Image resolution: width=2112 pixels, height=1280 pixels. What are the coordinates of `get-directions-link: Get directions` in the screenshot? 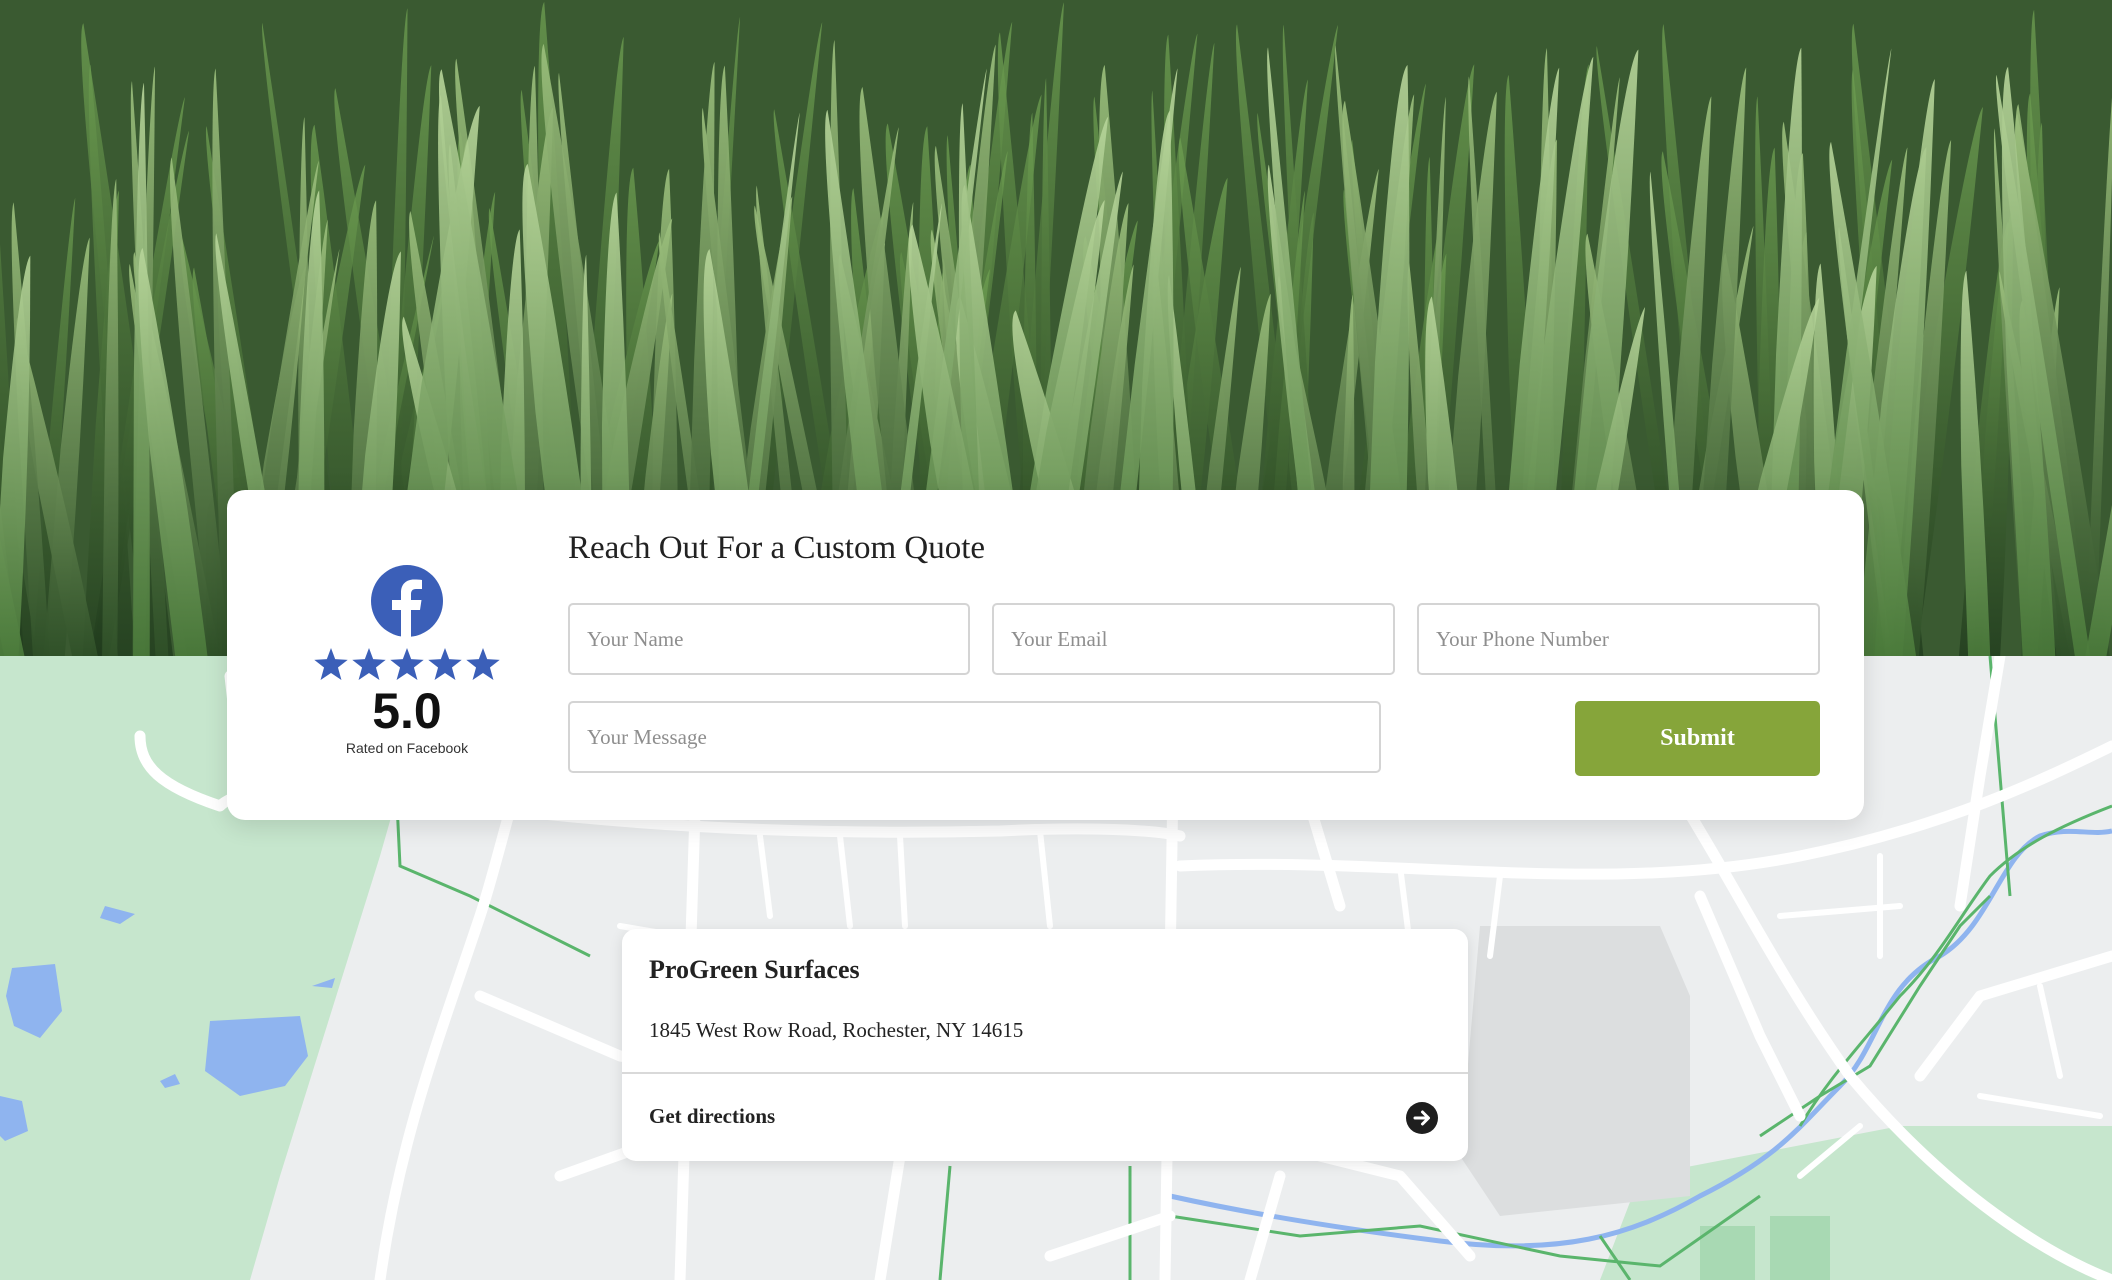 It's located at (1045, 1117).